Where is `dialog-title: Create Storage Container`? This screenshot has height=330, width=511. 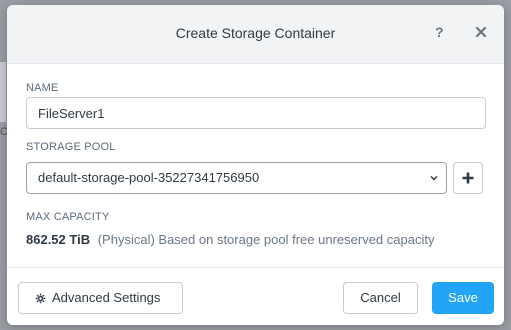
dialog-title: Create Storage Container is located at coordinates (255, 33).